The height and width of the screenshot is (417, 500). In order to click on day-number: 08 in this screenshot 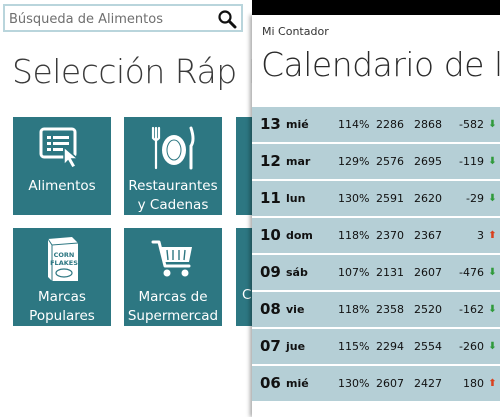, I will do `click(270, 309)`.